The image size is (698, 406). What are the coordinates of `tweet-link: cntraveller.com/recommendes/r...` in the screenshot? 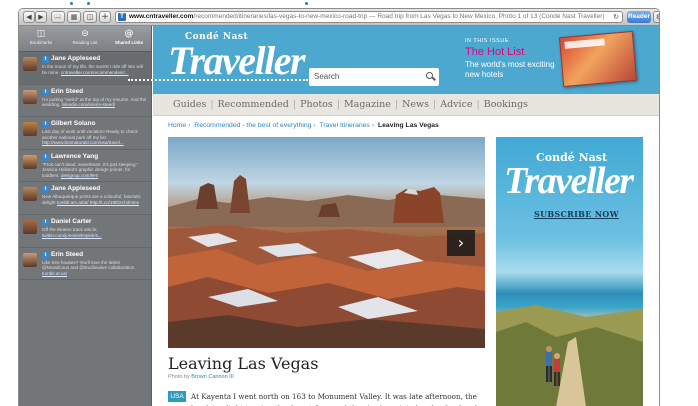 It's located at (95, 72).